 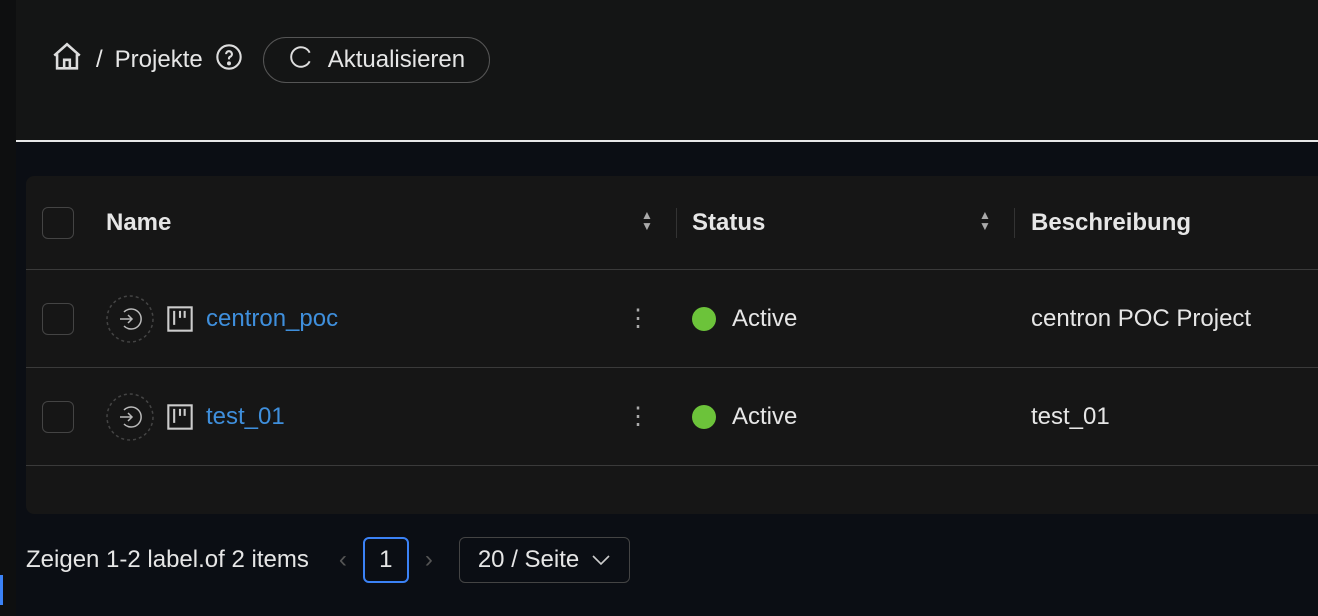 I want to click on page-size-select: 20 / Seite, so click(x=544, y=560).